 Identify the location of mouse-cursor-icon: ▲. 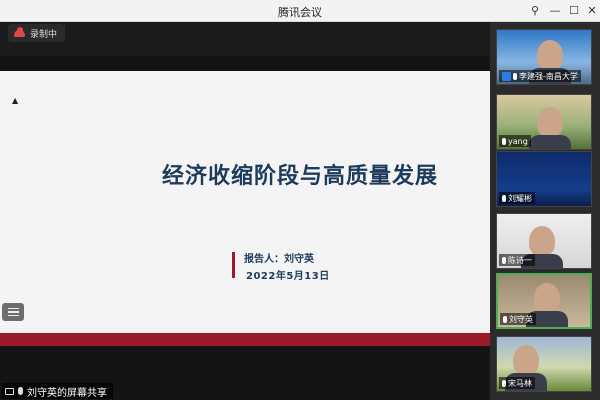
(15, 100).